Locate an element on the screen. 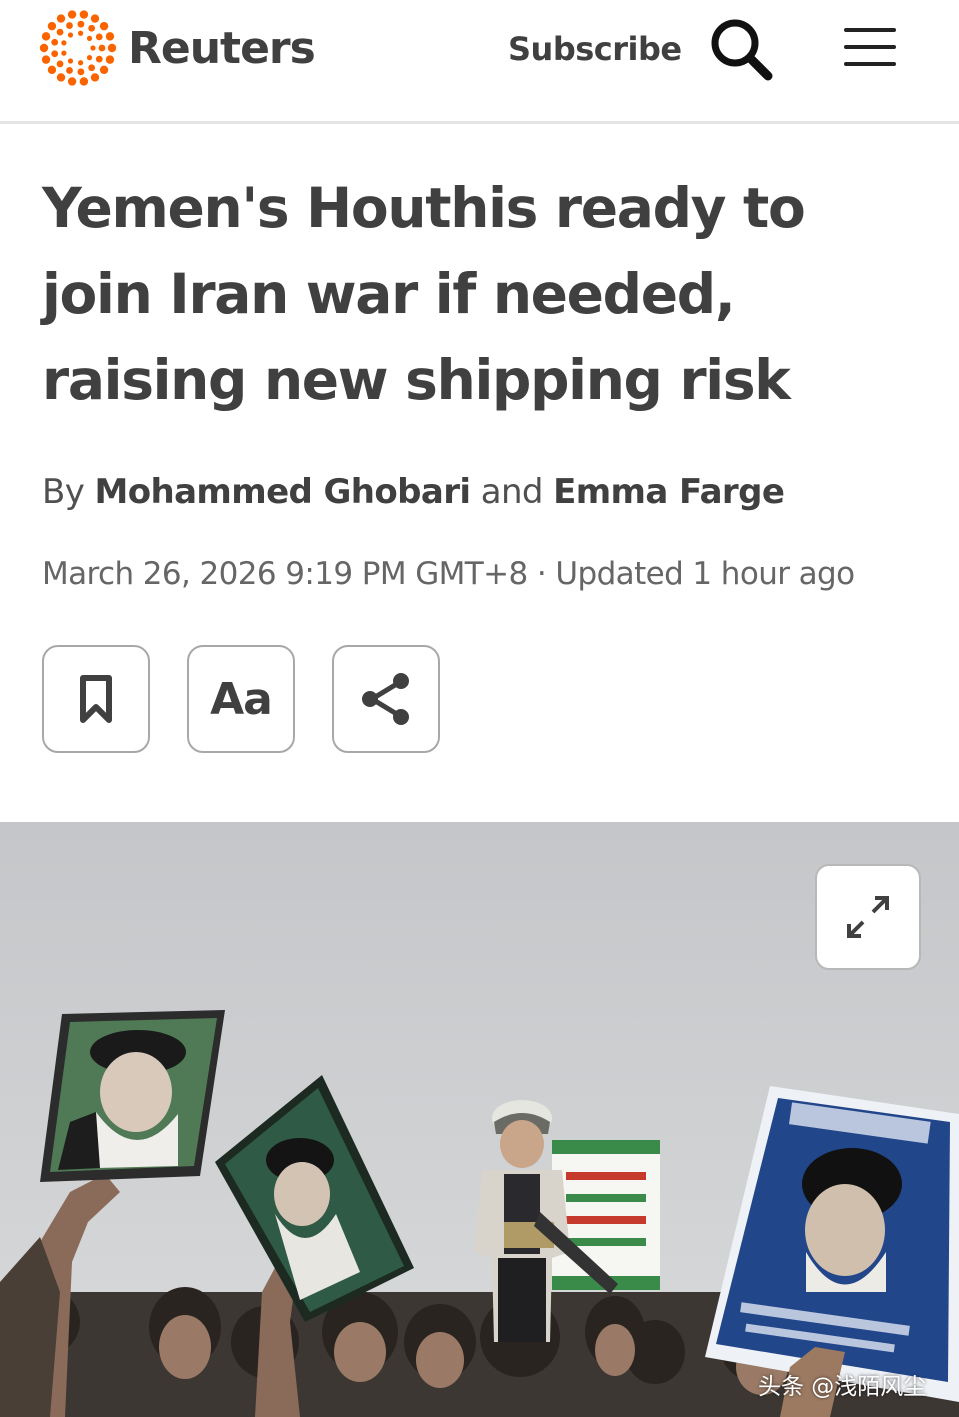  reuters-logo-icon is located at coordinates (78, 48).